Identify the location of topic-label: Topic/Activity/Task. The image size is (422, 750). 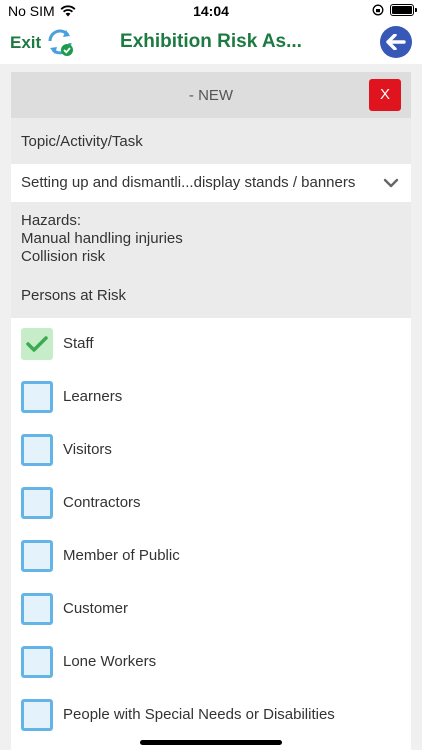
(211, 141).